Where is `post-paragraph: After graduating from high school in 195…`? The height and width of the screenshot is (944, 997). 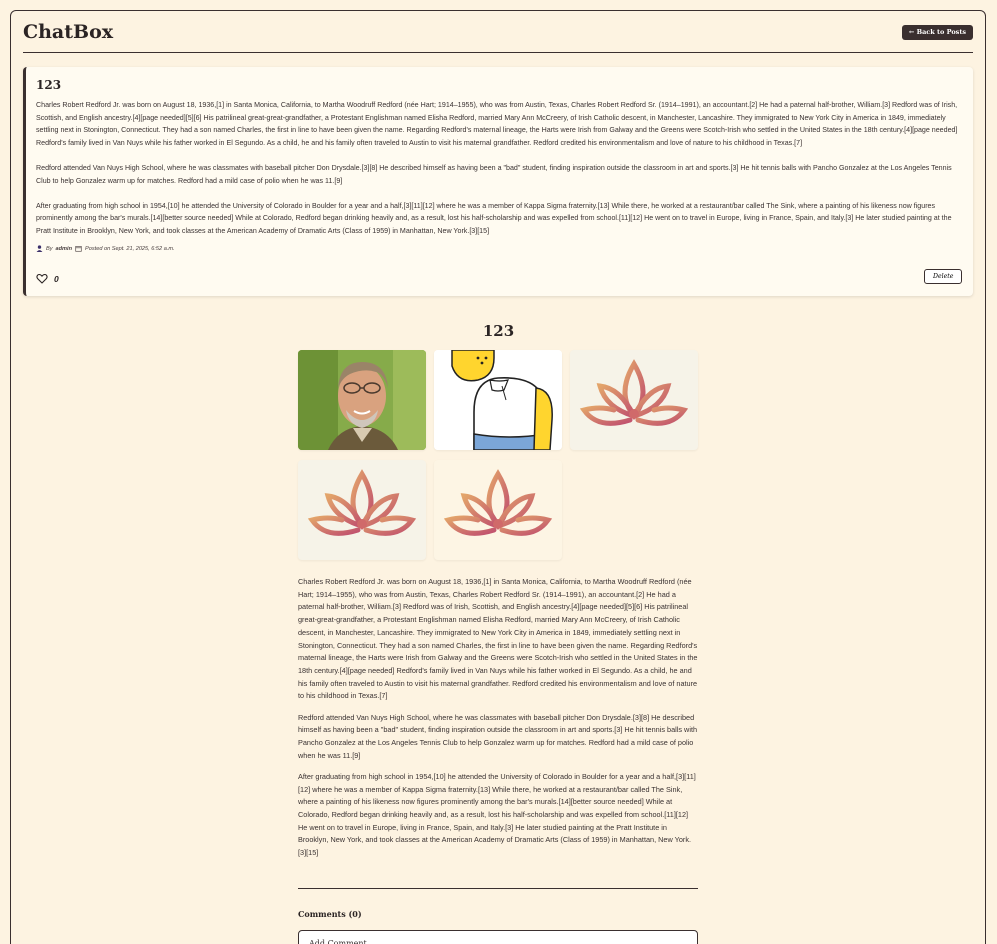
post-paragraph: After graduating from high school in 195… is located at coordinates (494, 218).